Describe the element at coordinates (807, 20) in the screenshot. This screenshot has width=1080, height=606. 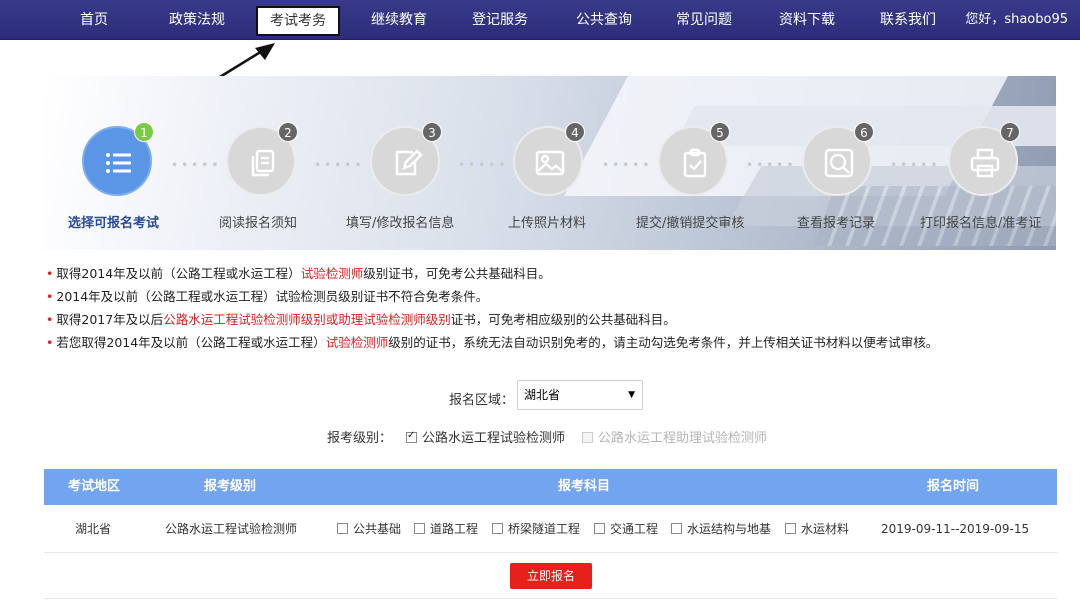
I see `nav-downloads: 资料下载` at that location.